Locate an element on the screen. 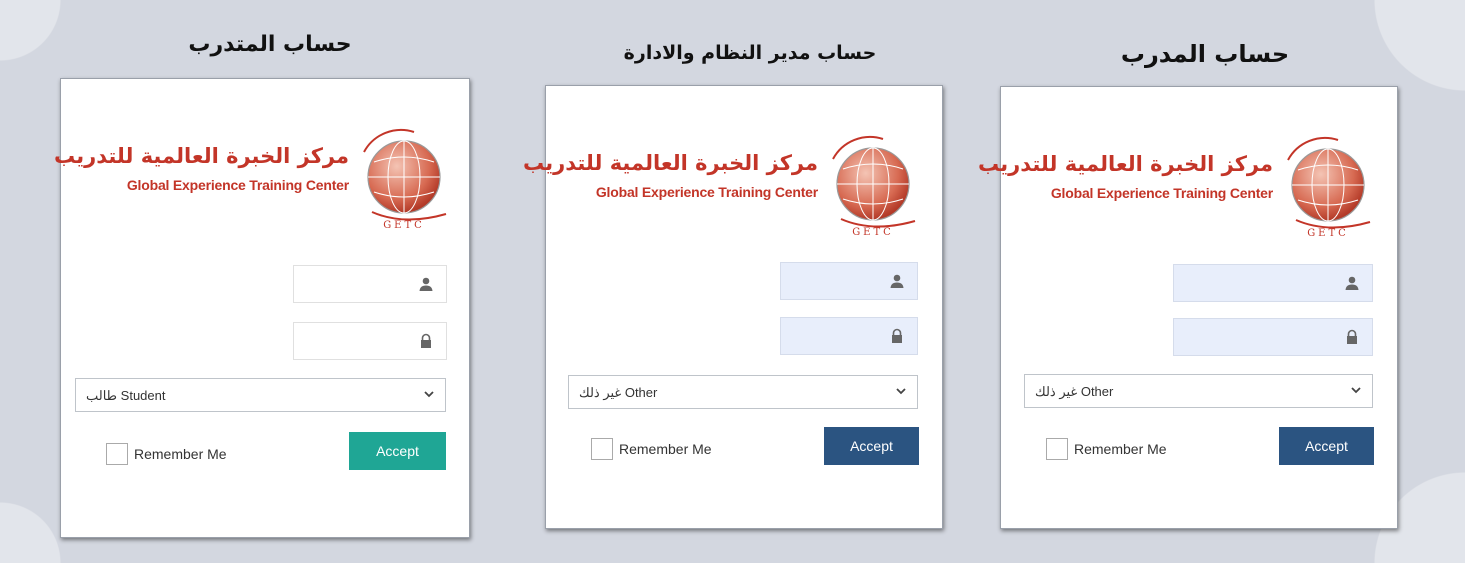  admin-account-heading: حساب مدير النظام والادارة is located at coordinates (750, 53).